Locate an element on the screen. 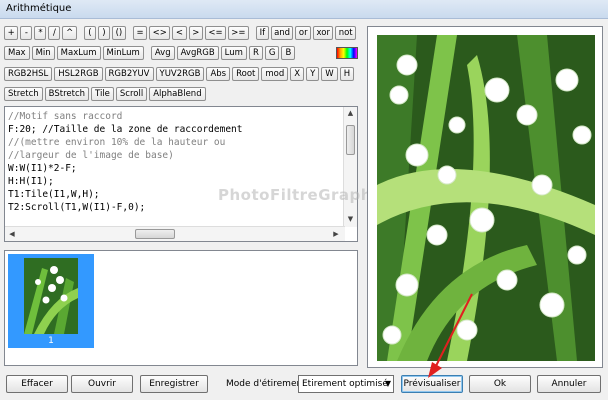 The image size is (608, 400). annotation-arrow-icon is located at coordinates (450, 335).